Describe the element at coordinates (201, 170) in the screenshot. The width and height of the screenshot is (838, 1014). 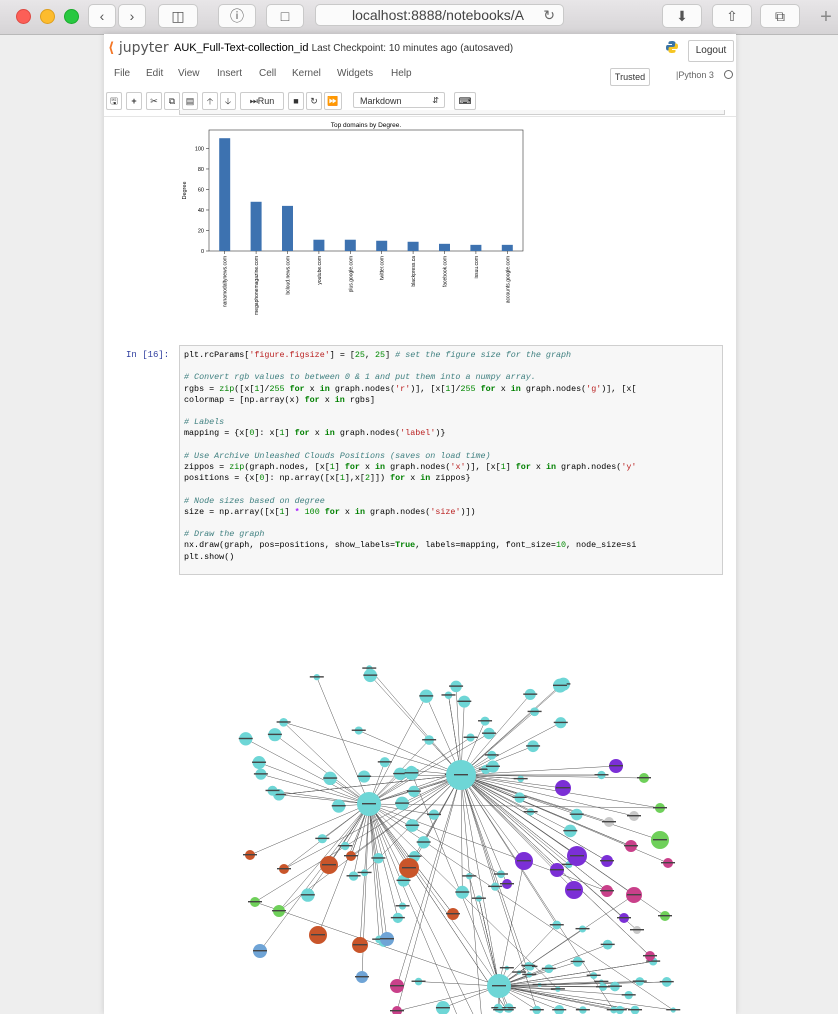
I see `y-tick-label: 80` at that location.